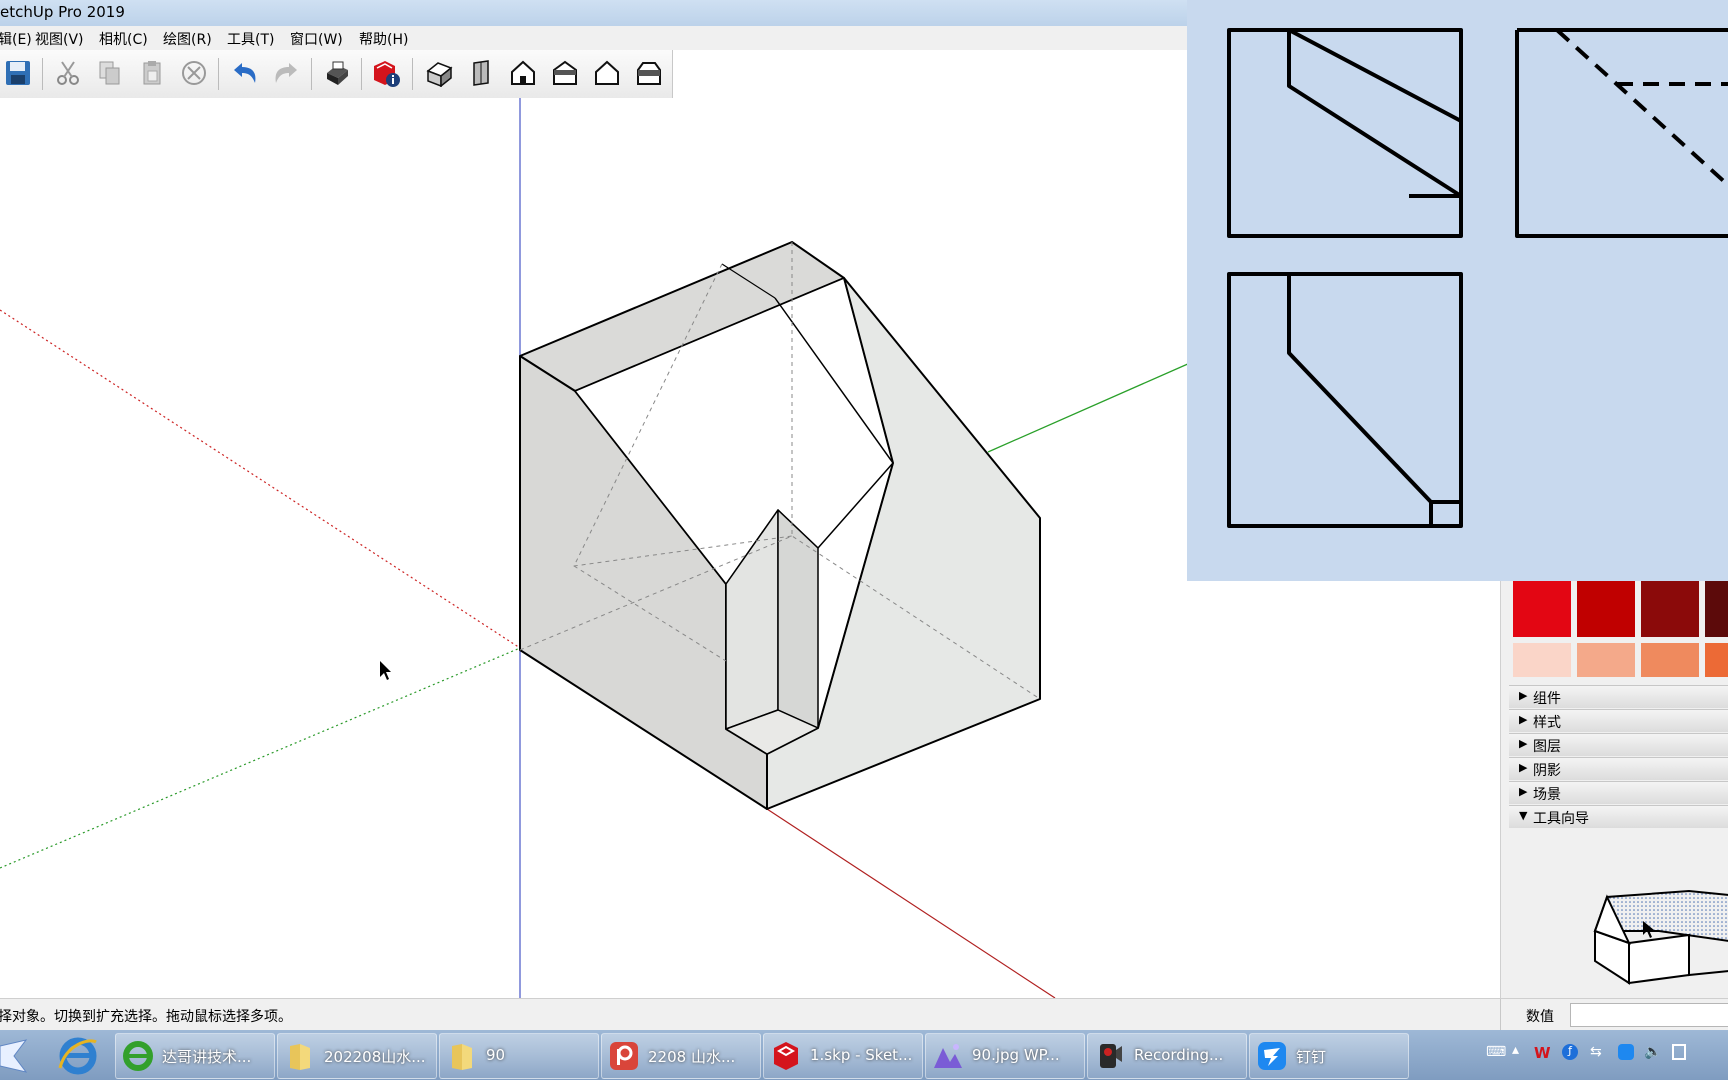  What do you see at coordinates (1089, 407) in the screenshot?
I see `green-axis` at bounding box center [1089, 407].